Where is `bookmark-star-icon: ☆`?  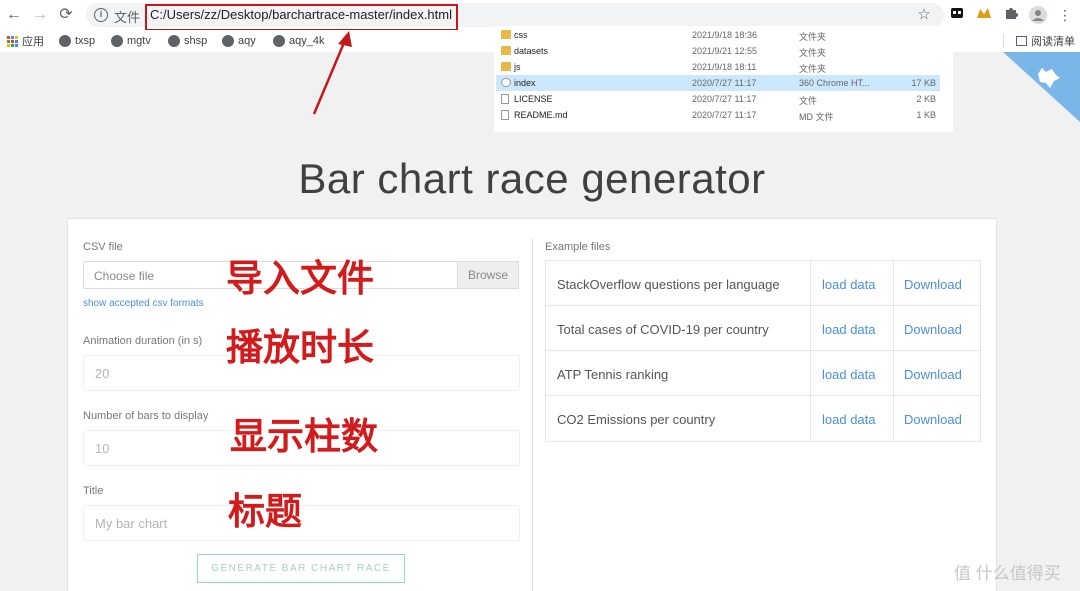 bookmark-star-icon: ☆ is located at coordinates (924, 15).